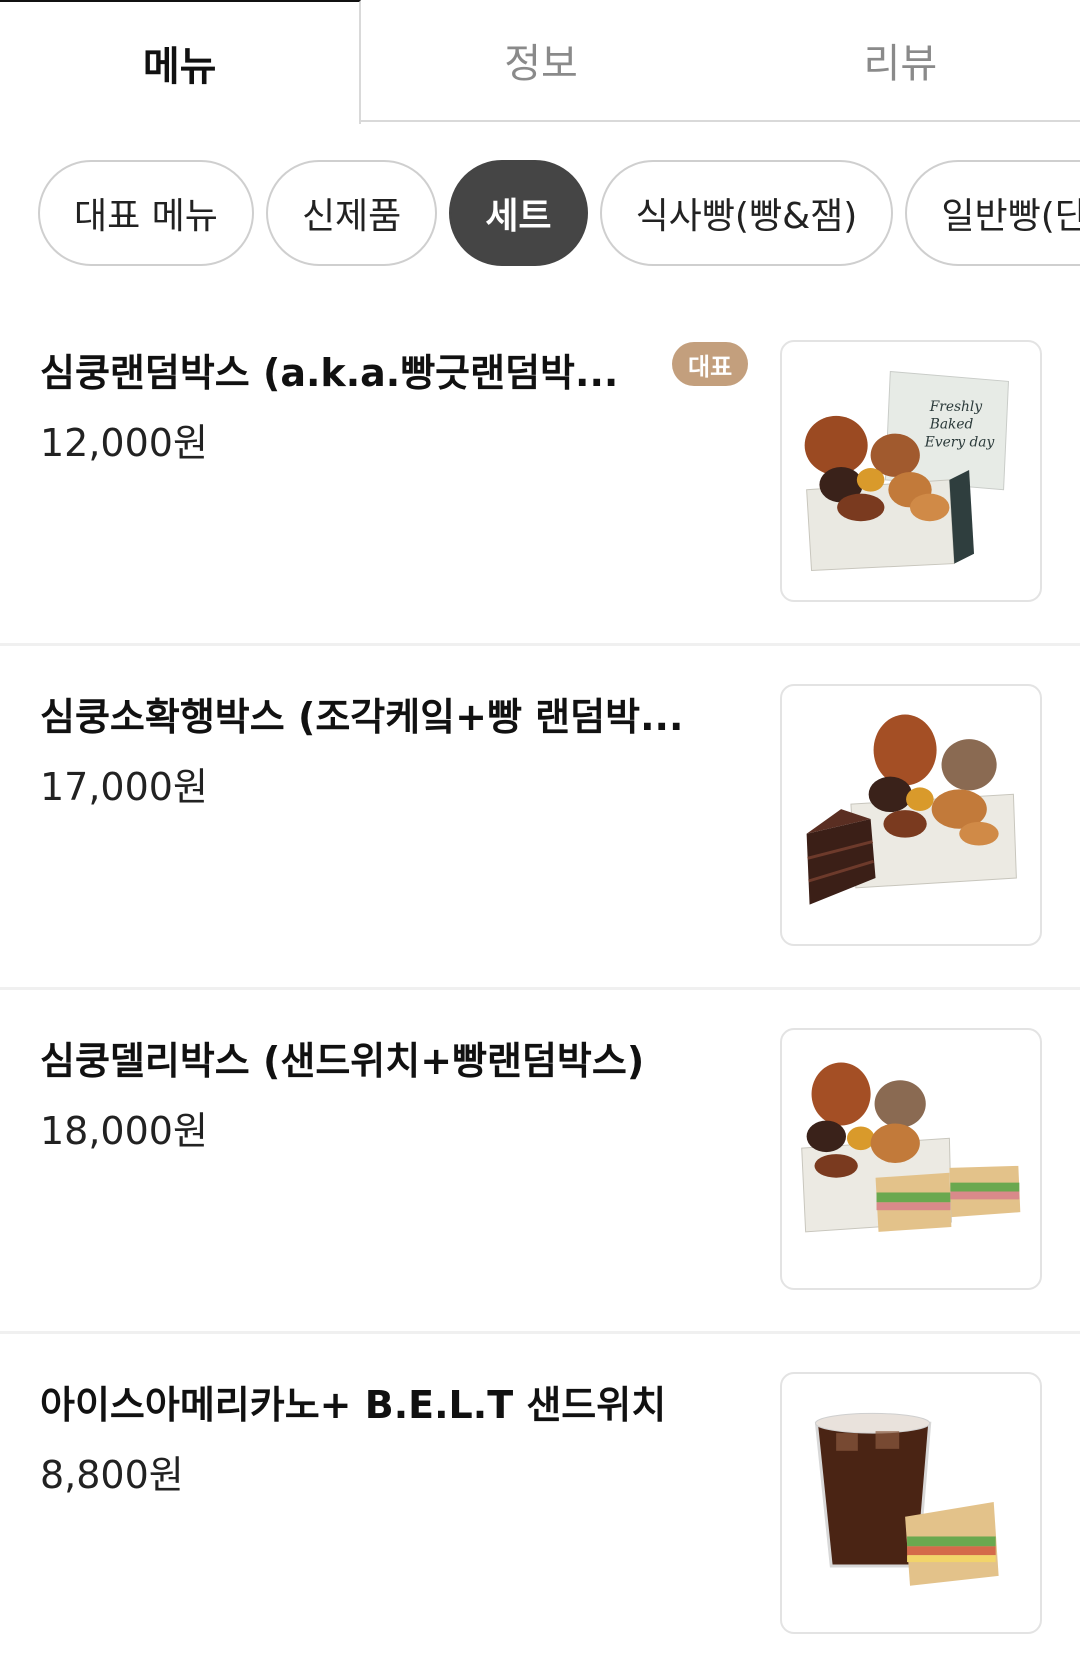  I want to click on menu-item-price: 12,000원, so click(124, 443).